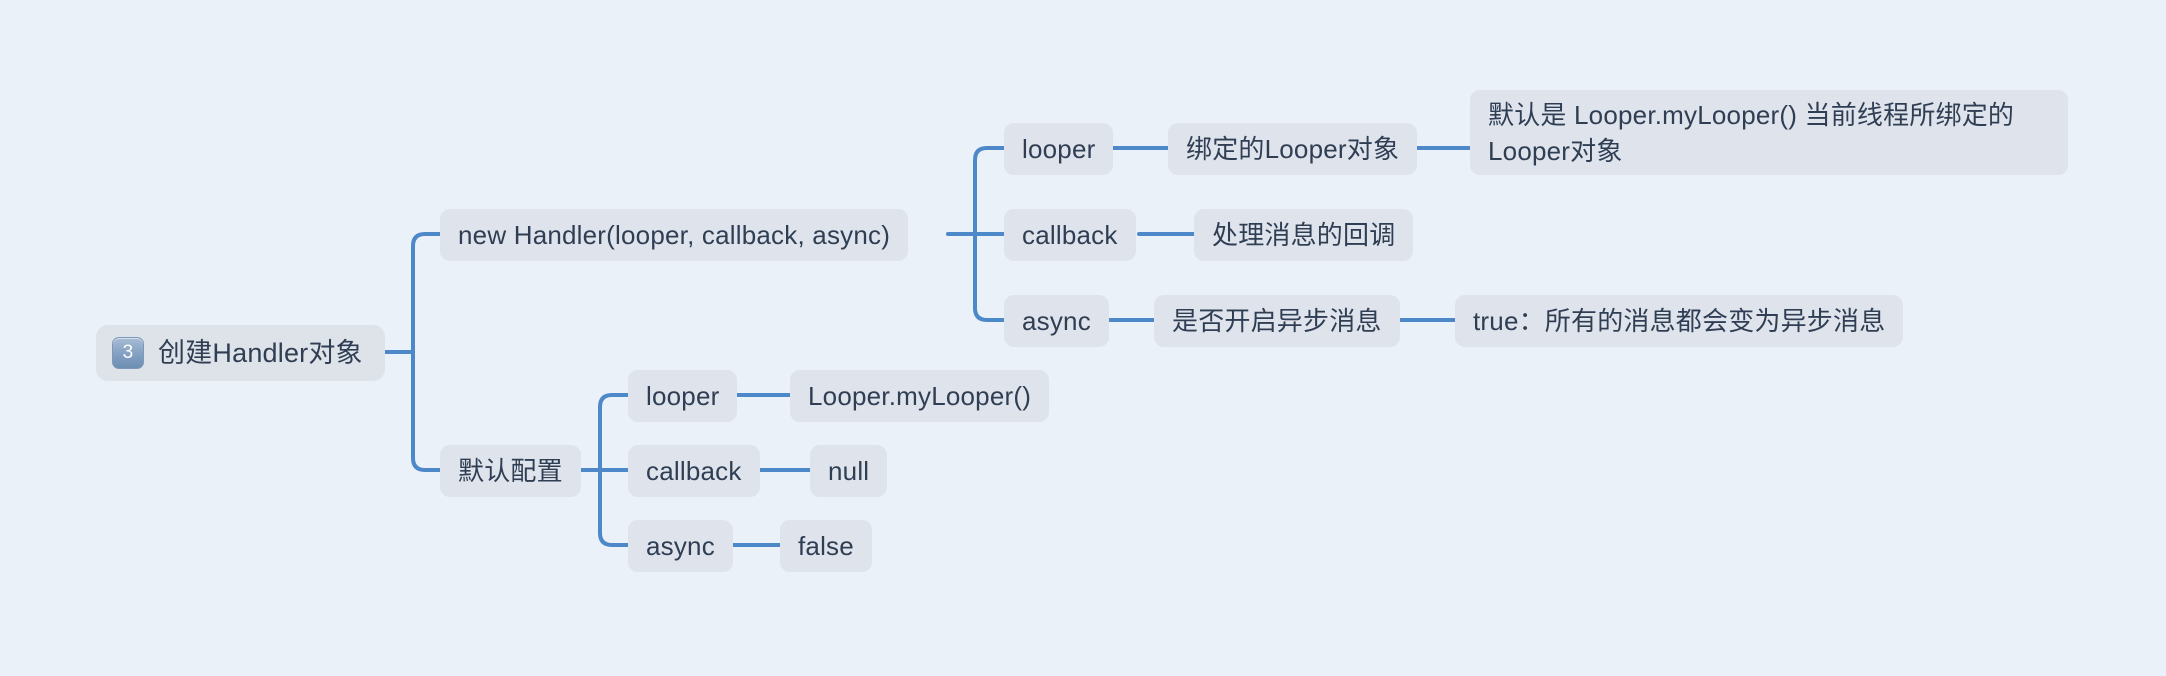 The width and height of the screenshot is (2166, 676). I want to click on node-new-handler: new Handler(looper, callback, async), so click(674, 235).